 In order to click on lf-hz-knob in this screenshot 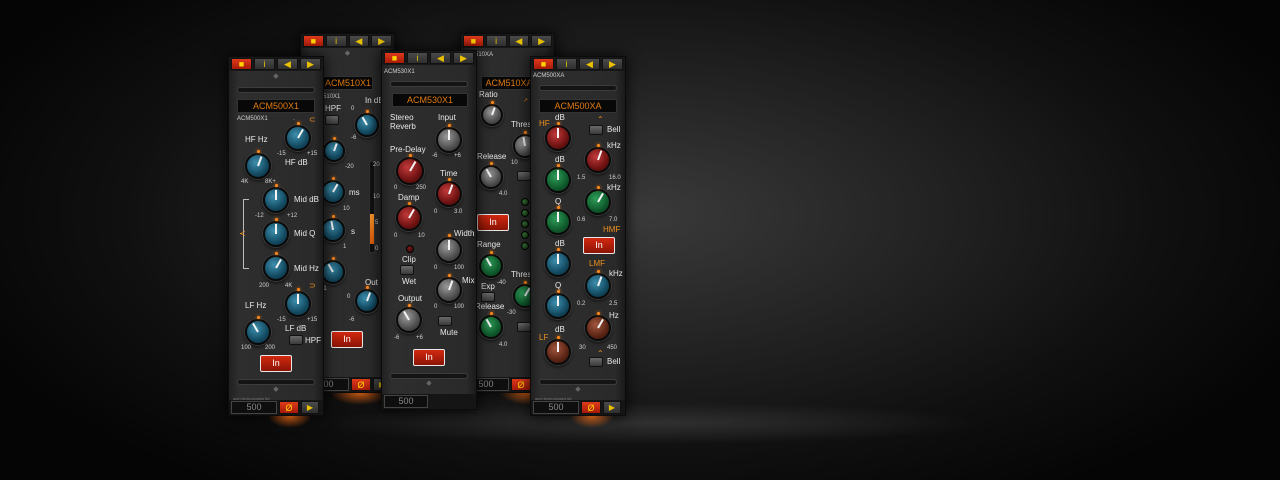, I will do `click(258, 330)`.